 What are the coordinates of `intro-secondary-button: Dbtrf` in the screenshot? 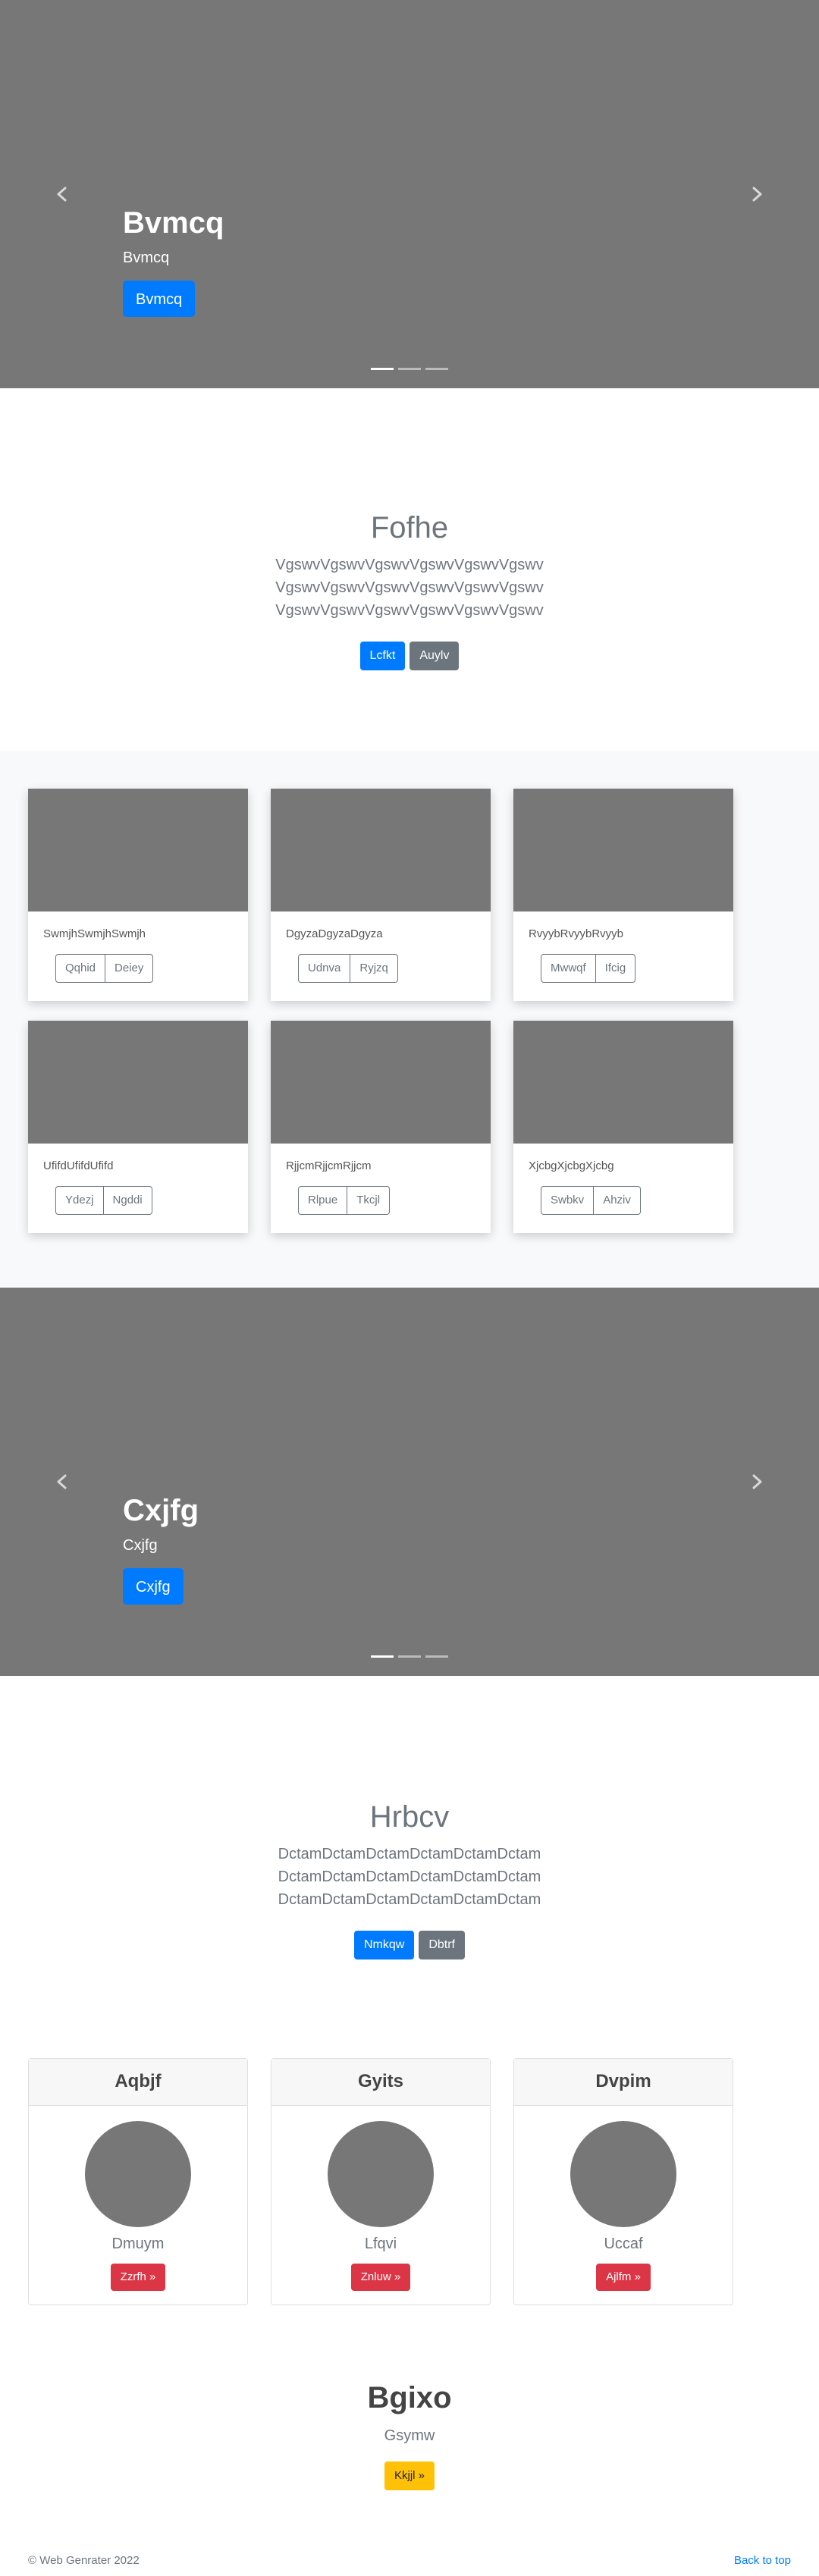 It's located at (442, 1945).